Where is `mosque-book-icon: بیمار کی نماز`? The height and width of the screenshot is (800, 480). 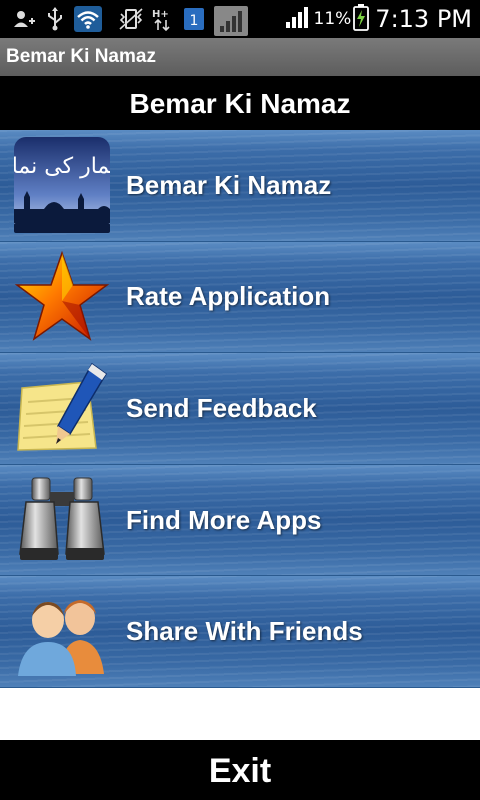
mosque-book-icon: بیمار کی نماز is located at coordinates (61, 185).